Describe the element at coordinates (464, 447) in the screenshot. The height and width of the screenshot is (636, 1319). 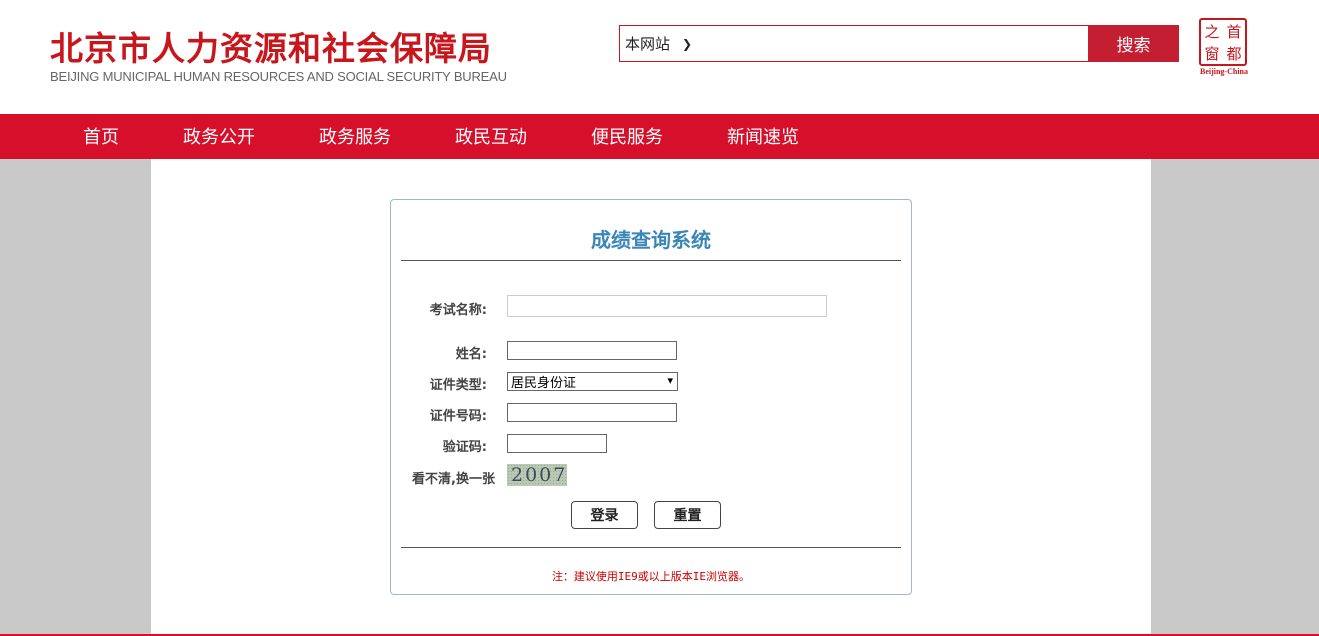
I see `captcha-label: 验证码:` at that location.